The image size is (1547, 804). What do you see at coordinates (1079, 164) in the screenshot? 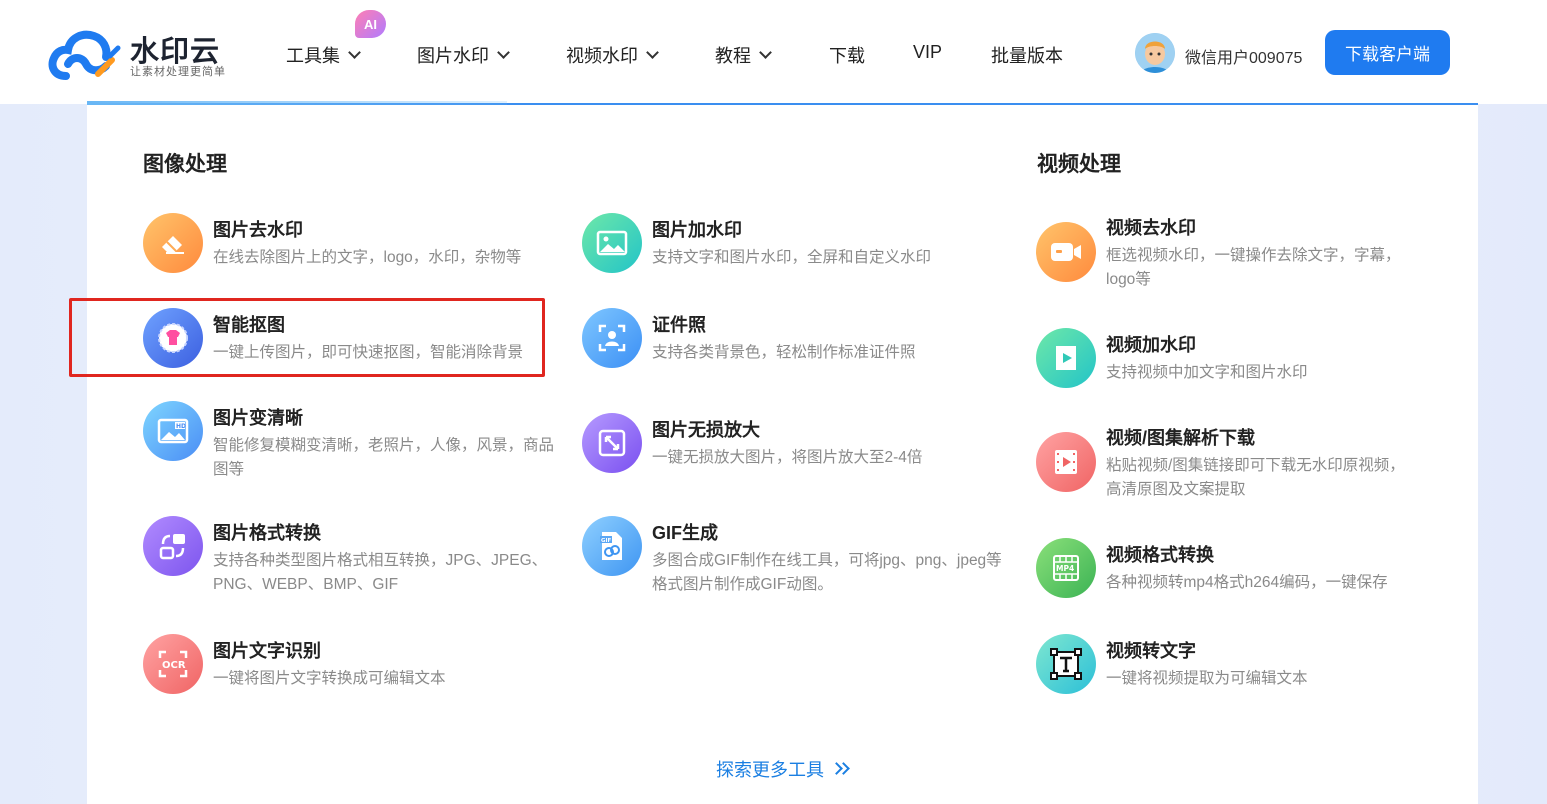
I see `video-section-title: 视频处理` at bounding box center [1079, 164].